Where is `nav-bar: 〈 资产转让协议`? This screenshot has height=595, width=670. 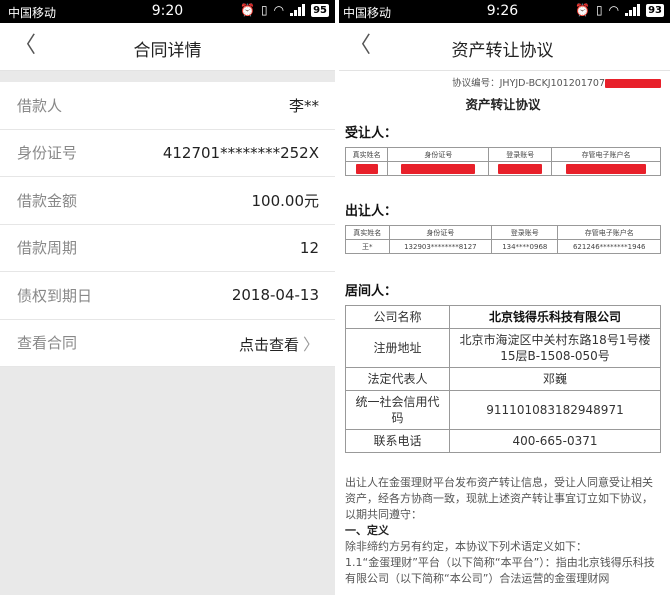
nav-bar: 〈 资产转让协议 is located at coordinates (502, 47).